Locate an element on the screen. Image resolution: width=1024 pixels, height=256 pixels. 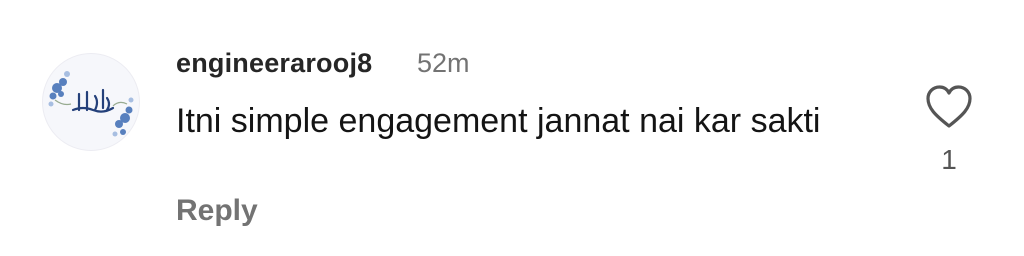
comment-username: engineerarooj8 is located at coordinates (274, 63).